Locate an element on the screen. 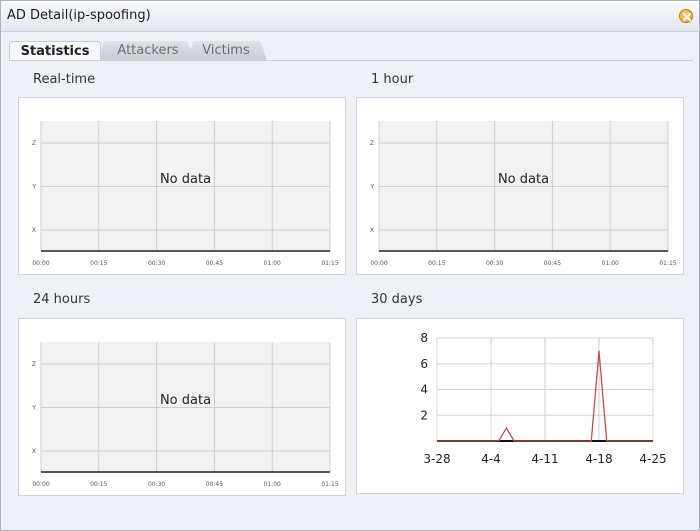 The image size is (700, 531). month-chart: 3-28 4-4 4-11 4-18 4-25 2 4 6 8 is located at coordinates (543, 398).